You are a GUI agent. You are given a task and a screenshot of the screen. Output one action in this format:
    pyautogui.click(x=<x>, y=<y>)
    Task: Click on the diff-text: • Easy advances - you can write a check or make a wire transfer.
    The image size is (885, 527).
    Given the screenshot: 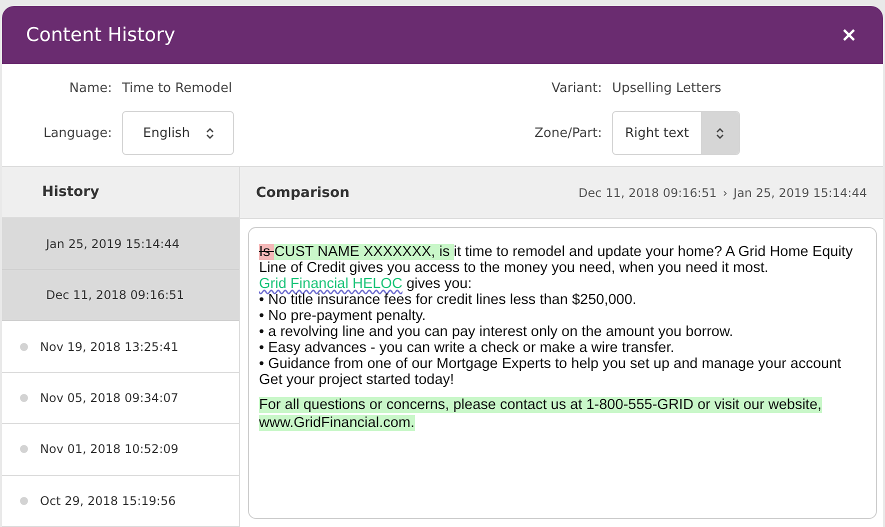 What is the action you would take?
    pyautogui.click(x=467, y=348)
    